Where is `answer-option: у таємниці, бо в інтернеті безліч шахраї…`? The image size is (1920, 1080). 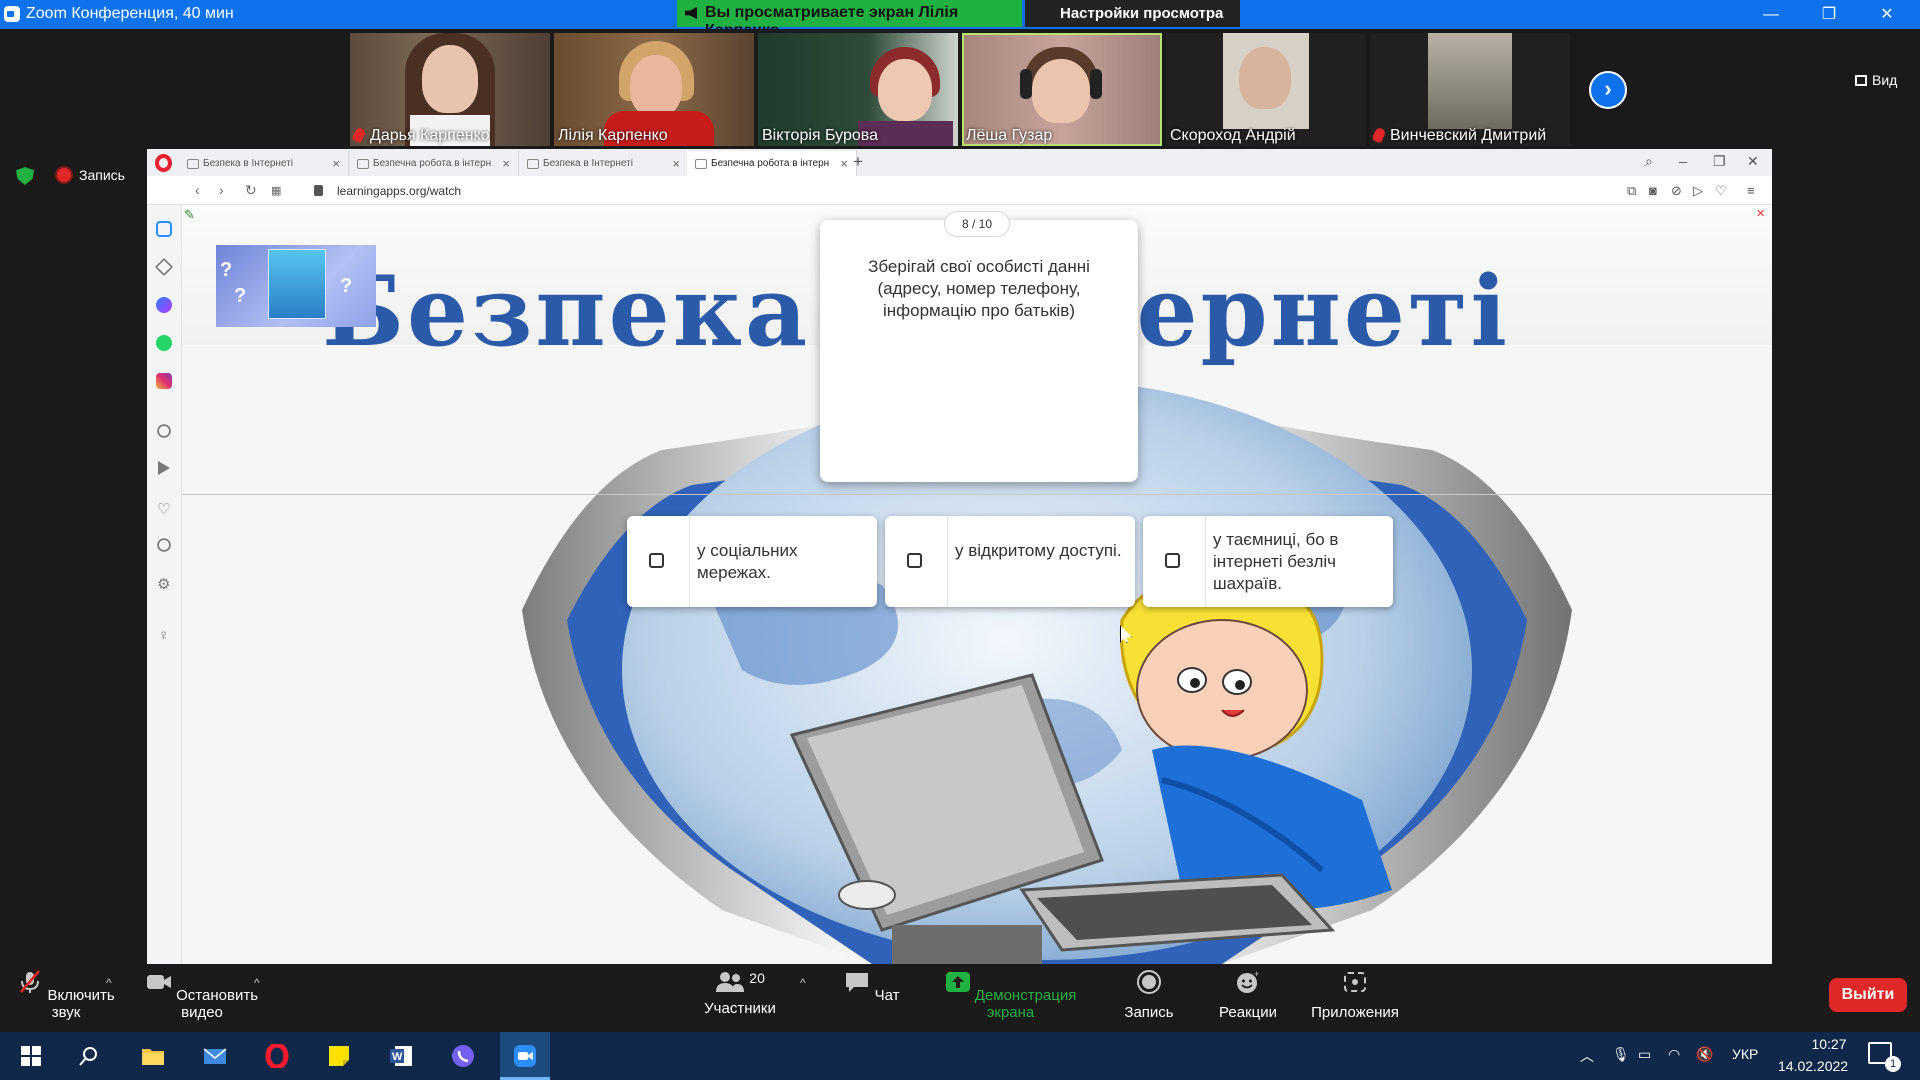 answer-option: у таємниці, бо в інтернеті безліч шахраї… is located at coordinates (1268, 561).